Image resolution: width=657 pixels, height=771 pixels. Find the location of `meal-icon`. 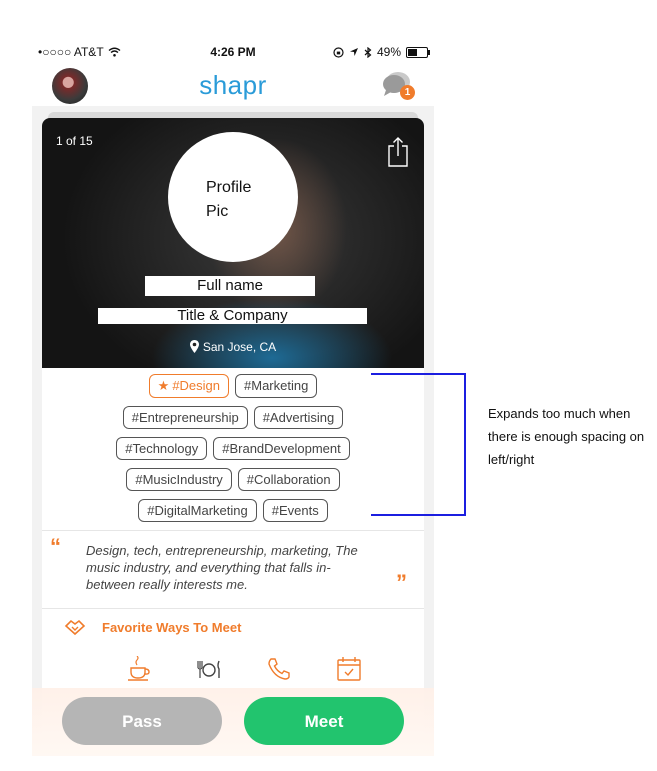

meal-icon is located at coordinates (208, 669).